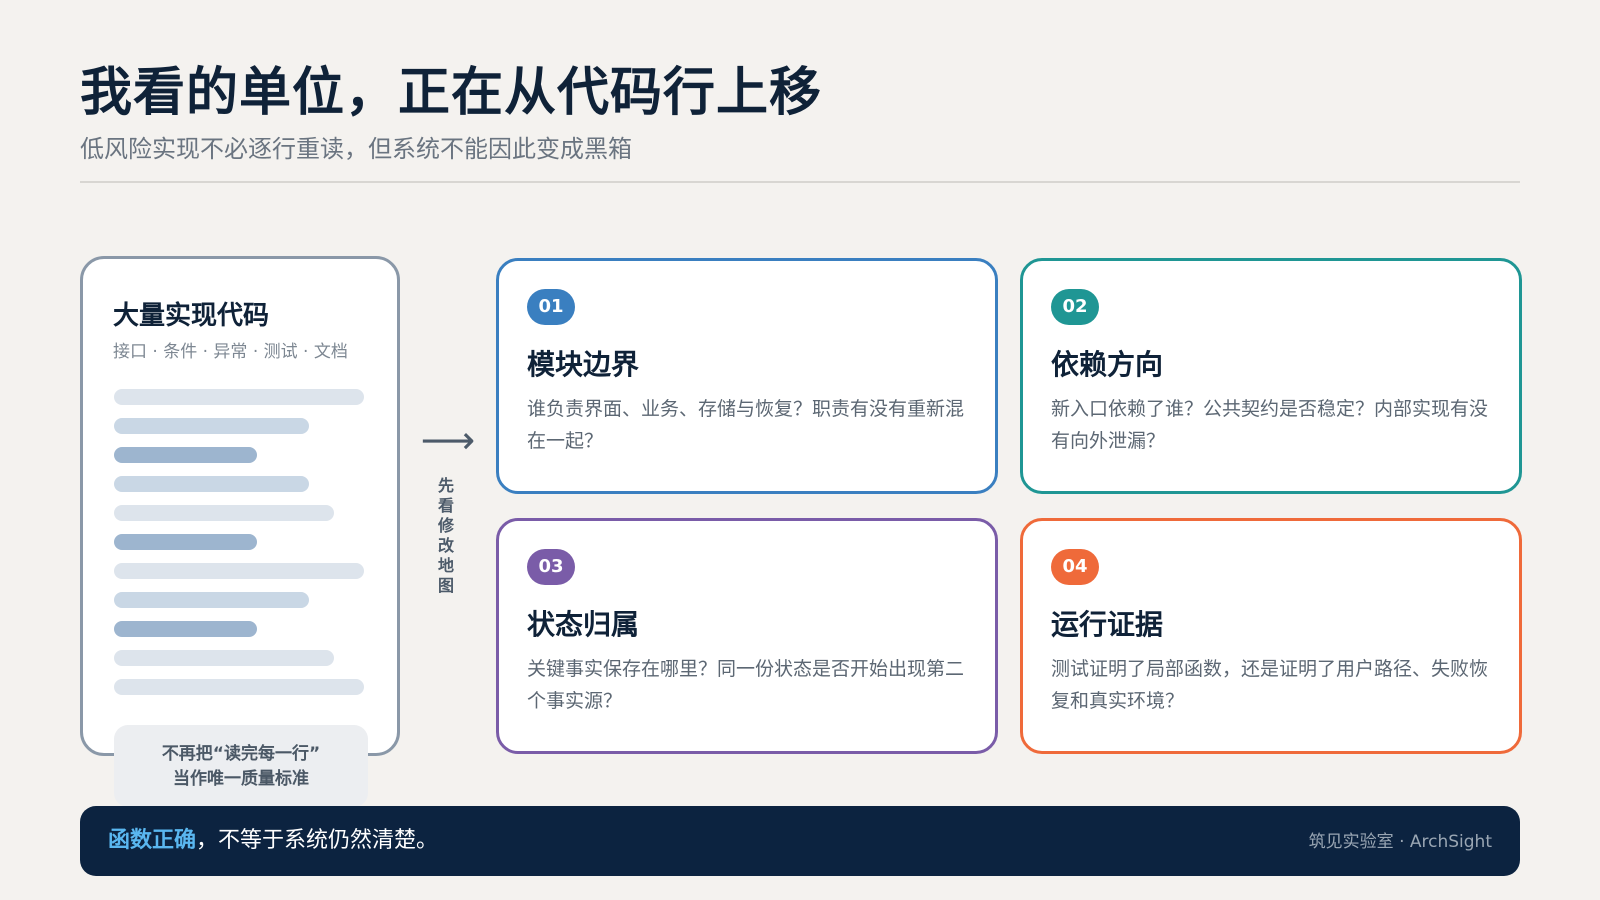 Image resolution: width=1600 pixels, height=900 pixels. I want to click on footer-message: 函数正确，不等于系统仍然清楚。, so click(273, 841).